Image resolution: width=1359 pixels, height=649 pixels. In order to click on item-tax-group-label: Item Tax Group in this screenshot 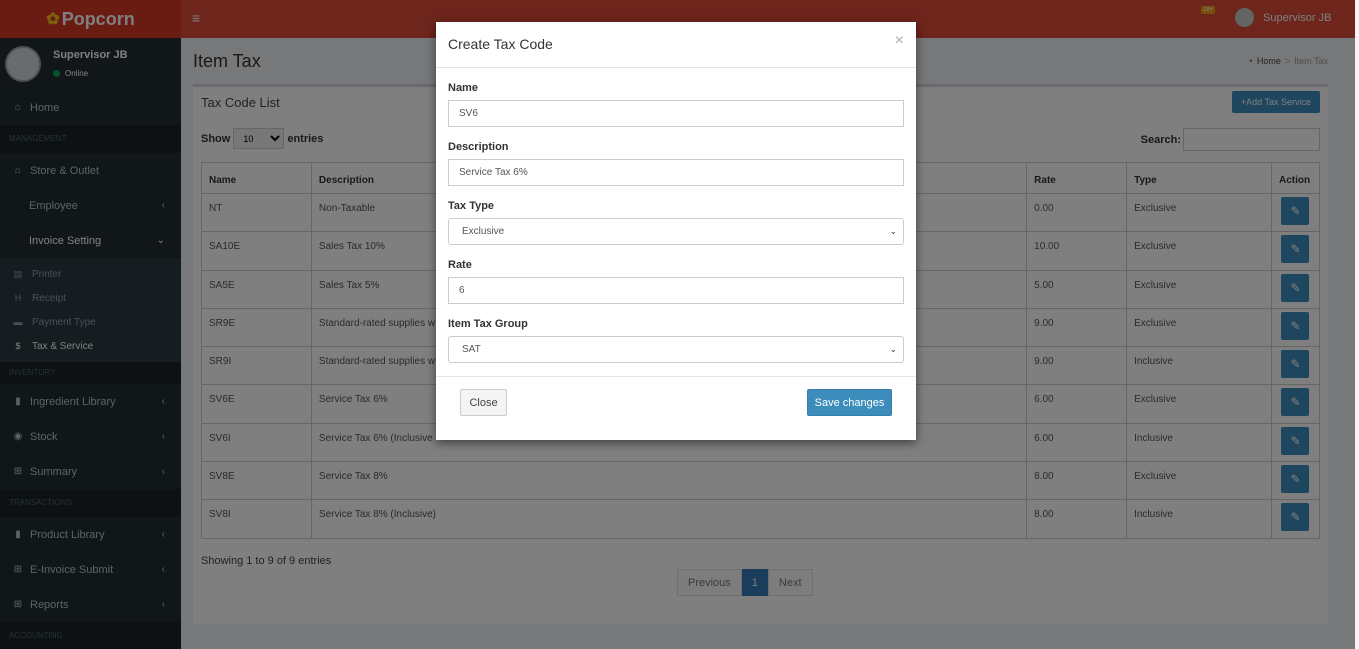, I will do `click(488, 324)`.